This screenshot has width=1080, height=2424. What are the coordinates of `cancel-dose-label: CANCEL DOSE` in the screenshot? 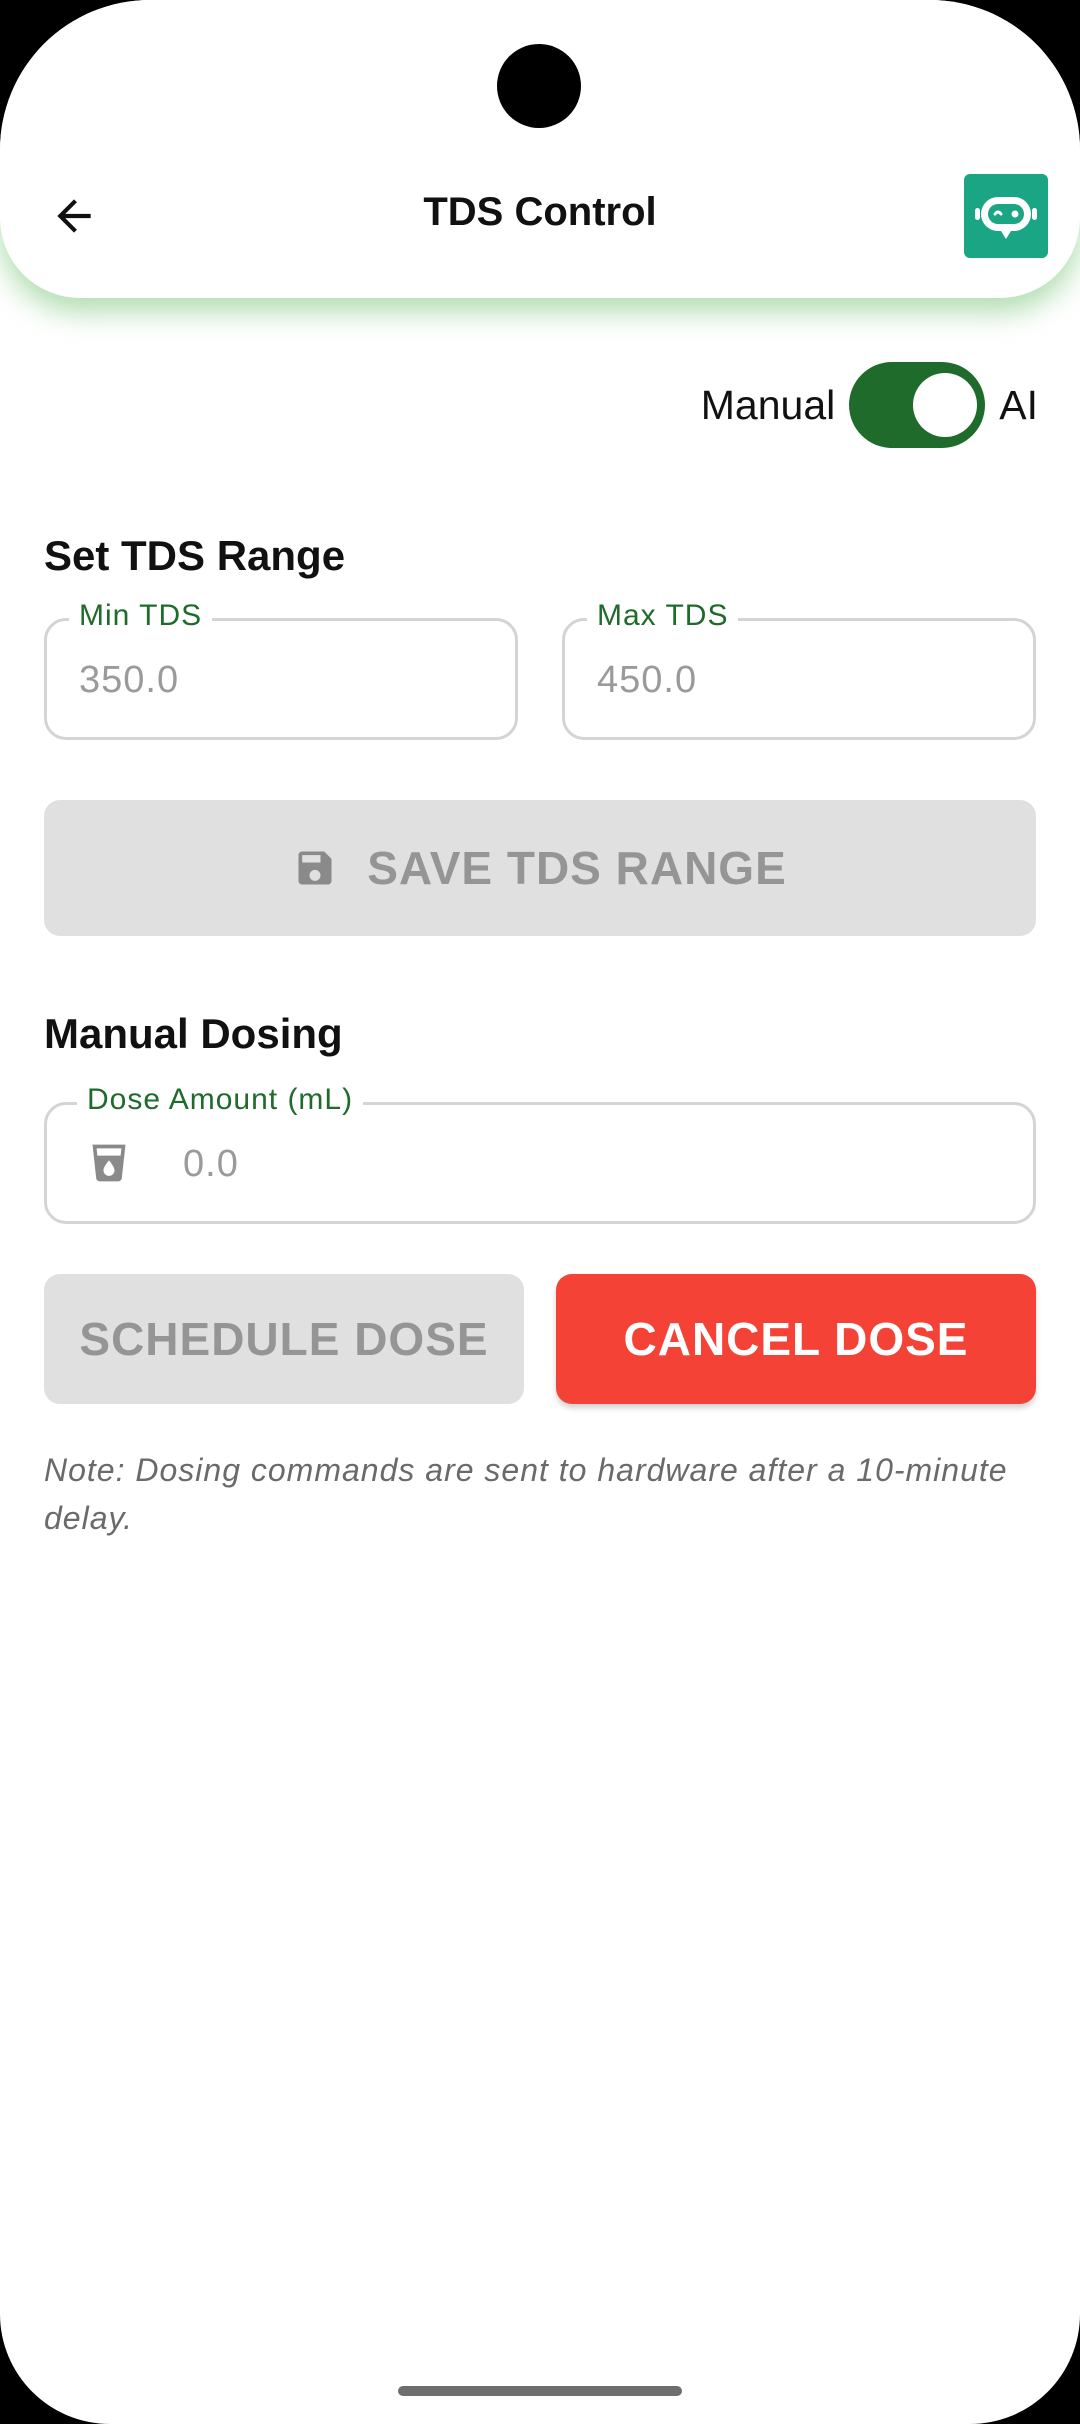 It's located at (796, 1339).